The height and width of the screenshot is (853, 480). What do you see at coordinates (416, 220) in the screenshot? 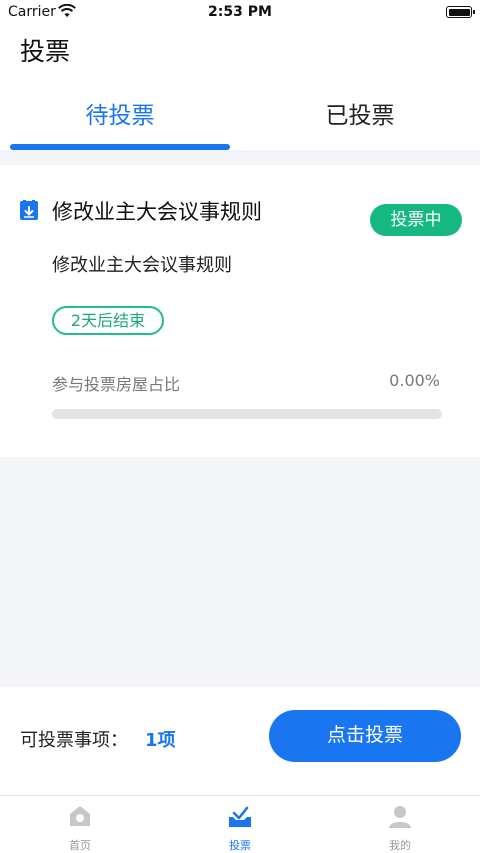
I see `status-badge: 投票中` at bounding box center [416, 220].